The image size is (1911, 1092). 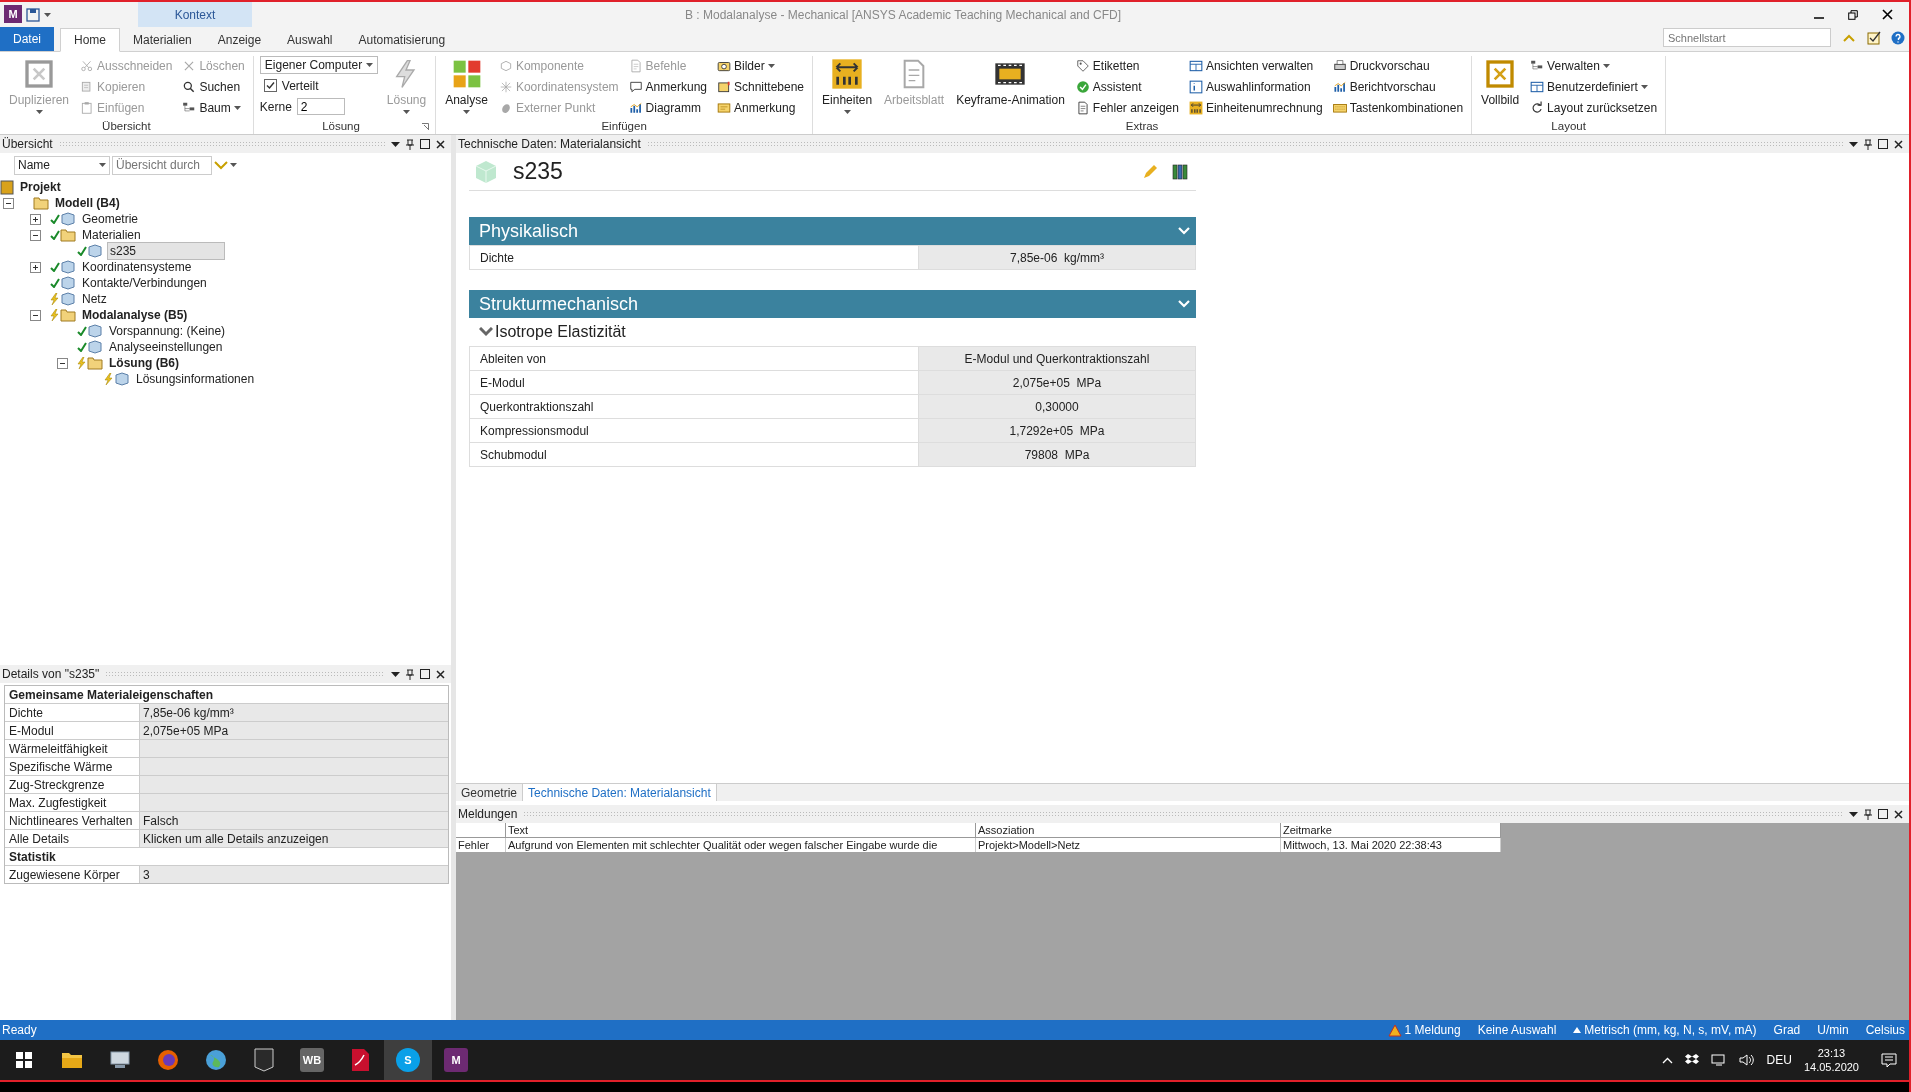 What do you see at coordinates (1180, 171) in the screenshot?
I see `books-icon` at bounding box center [1180, 171].